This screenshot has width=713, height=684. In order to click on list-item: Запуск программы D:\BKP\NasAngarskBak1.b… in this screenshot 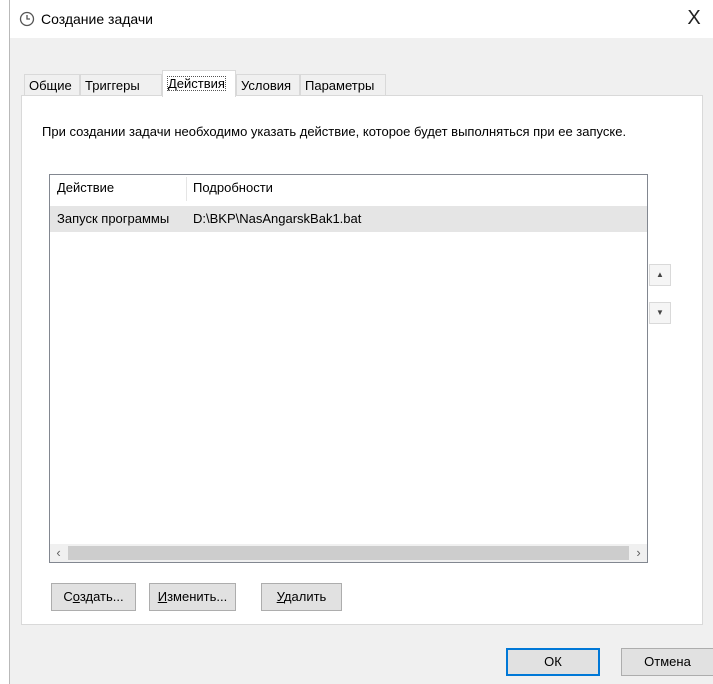, I will do `click(348, 219)`.